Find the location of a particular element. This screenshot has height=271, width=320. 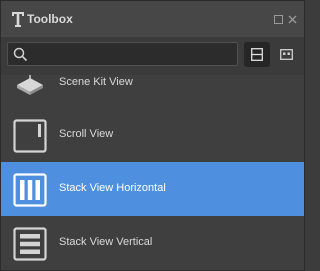

list-view-button is located at coordinates (257, 54).